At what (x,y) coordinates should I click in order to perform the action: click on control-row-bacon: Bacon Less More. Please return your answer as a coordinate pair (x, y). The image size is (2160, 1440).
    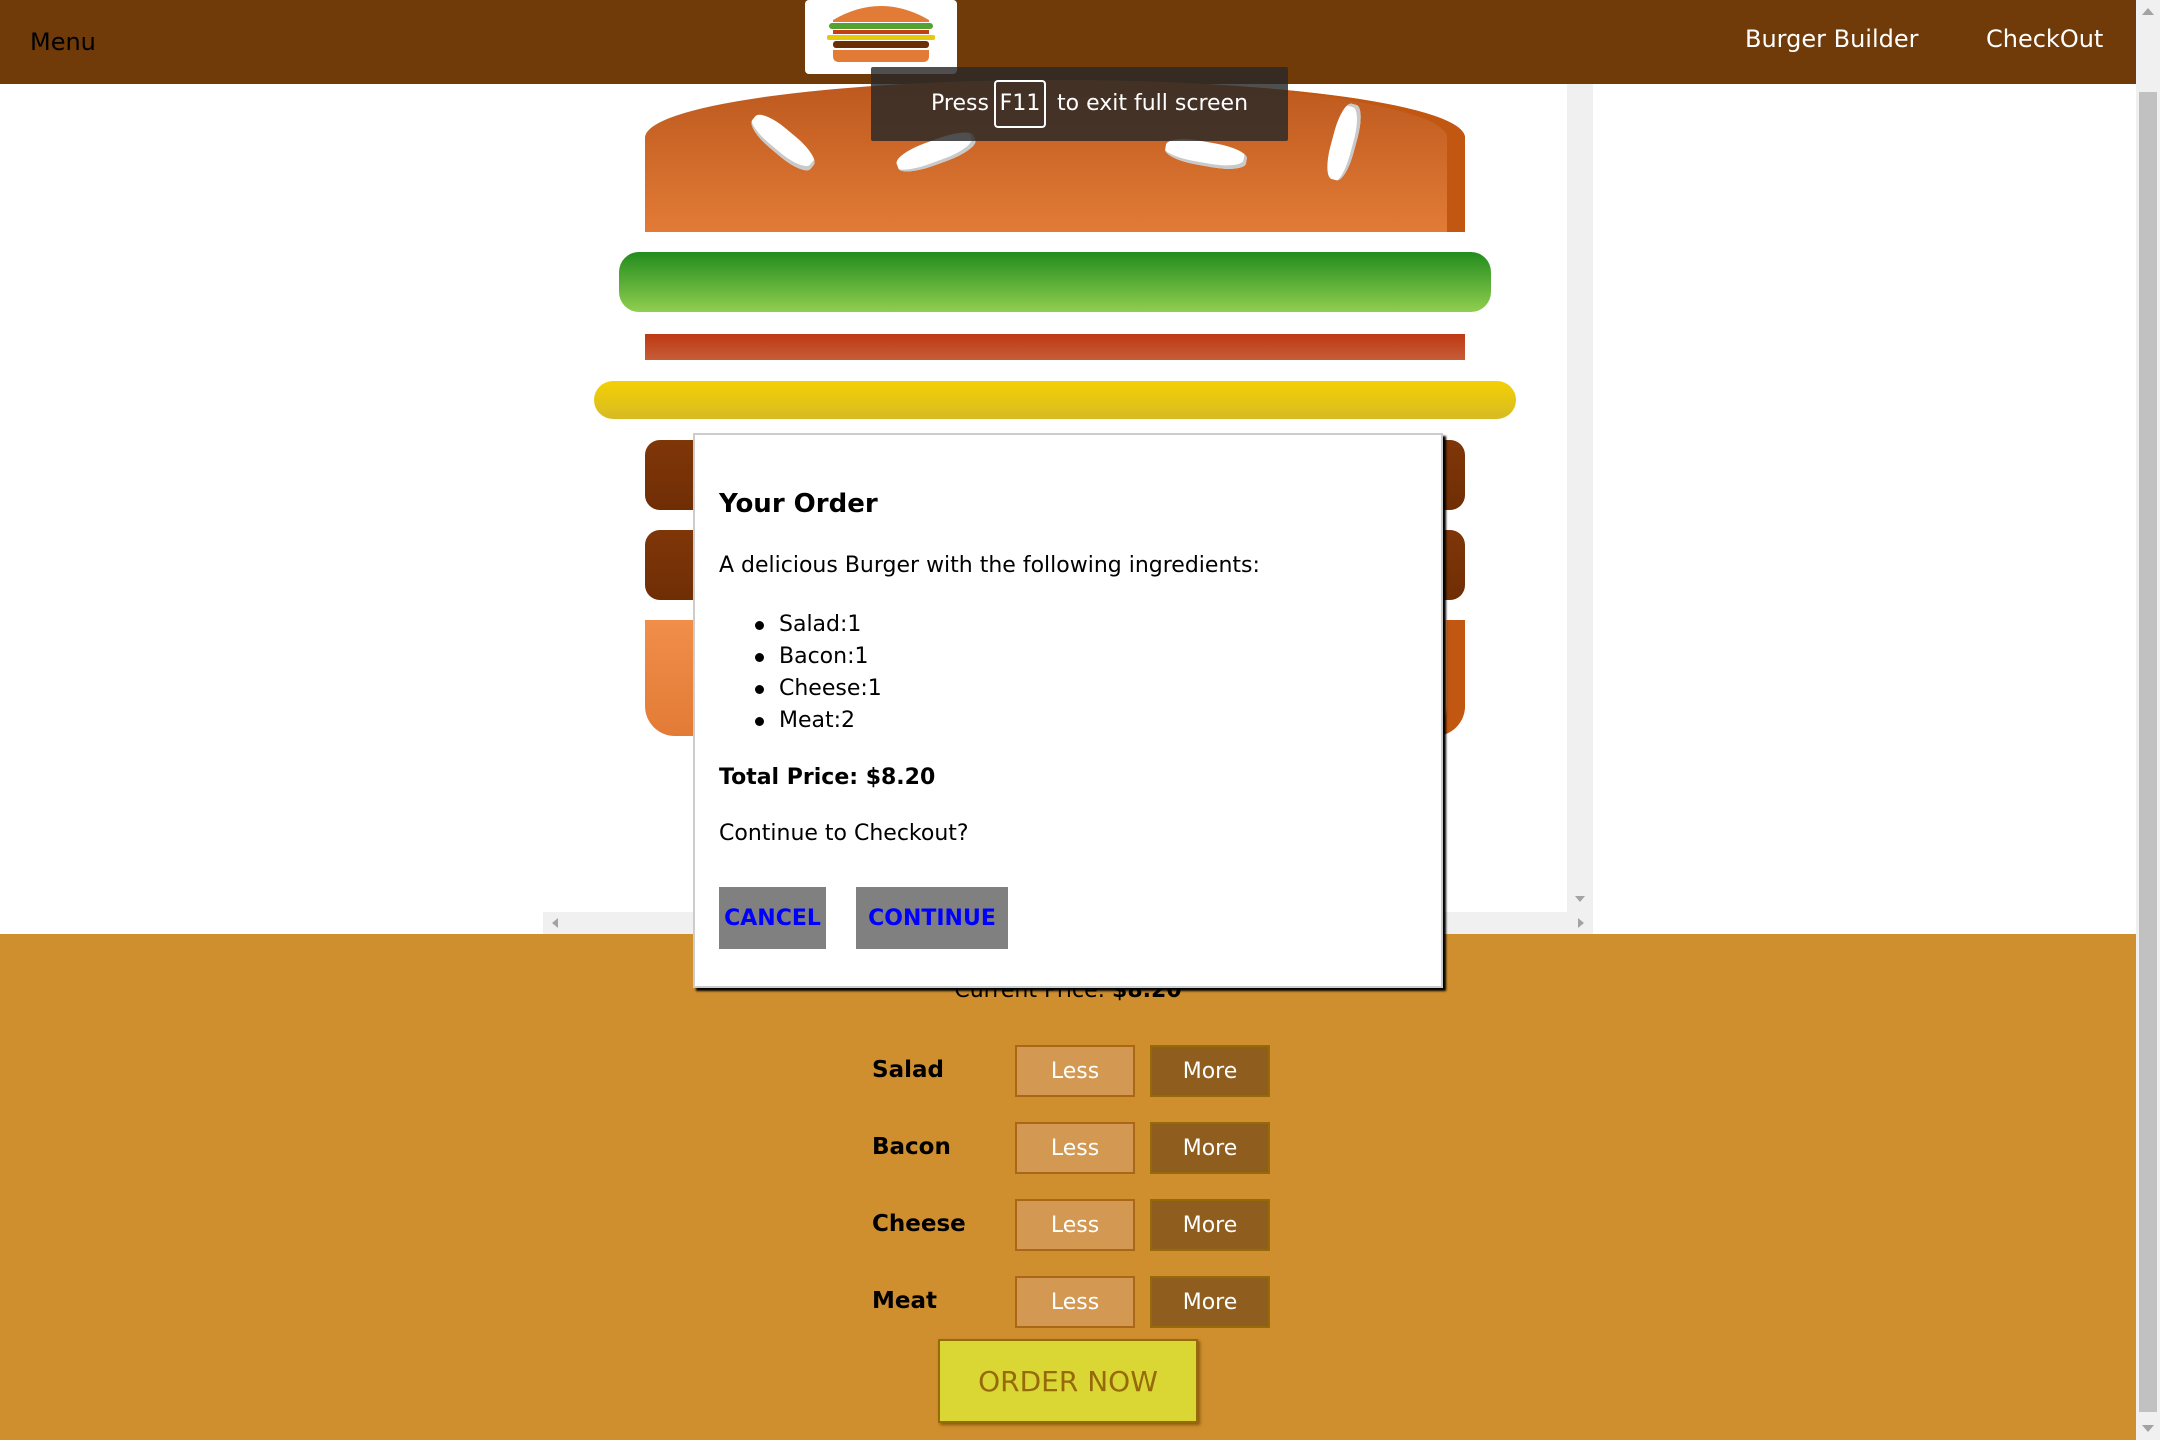
    Looking at the image, I should click on (1072, 1148).